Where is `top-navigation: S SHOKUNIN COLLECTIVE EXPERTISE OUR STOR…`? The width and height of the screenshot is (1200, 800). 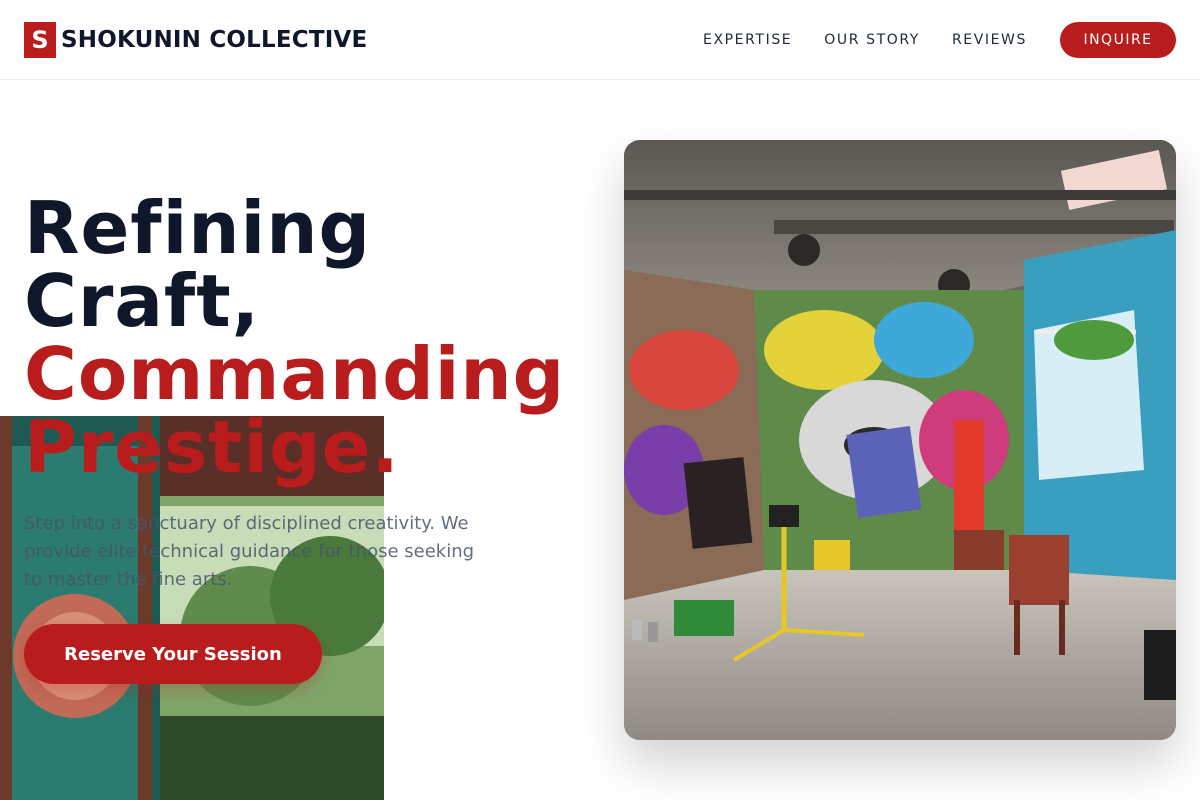 top-navigation: S SHOKUNIN COLLECTIVE EXPERTISE OUR STOR… is located at coordinates (600, 40).